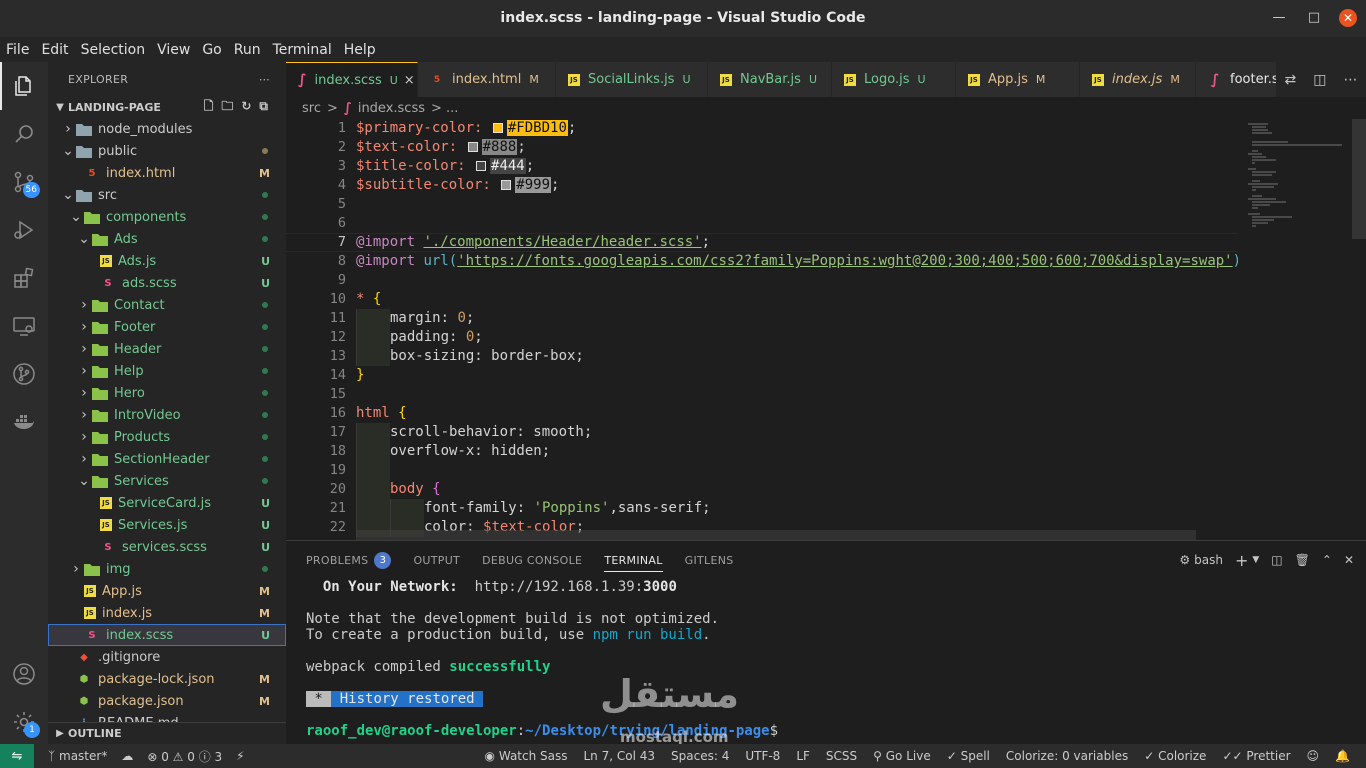 This screenshot has width=1366, height=768. I want to click on settings-gear-icon: 1, so click(26, 724).